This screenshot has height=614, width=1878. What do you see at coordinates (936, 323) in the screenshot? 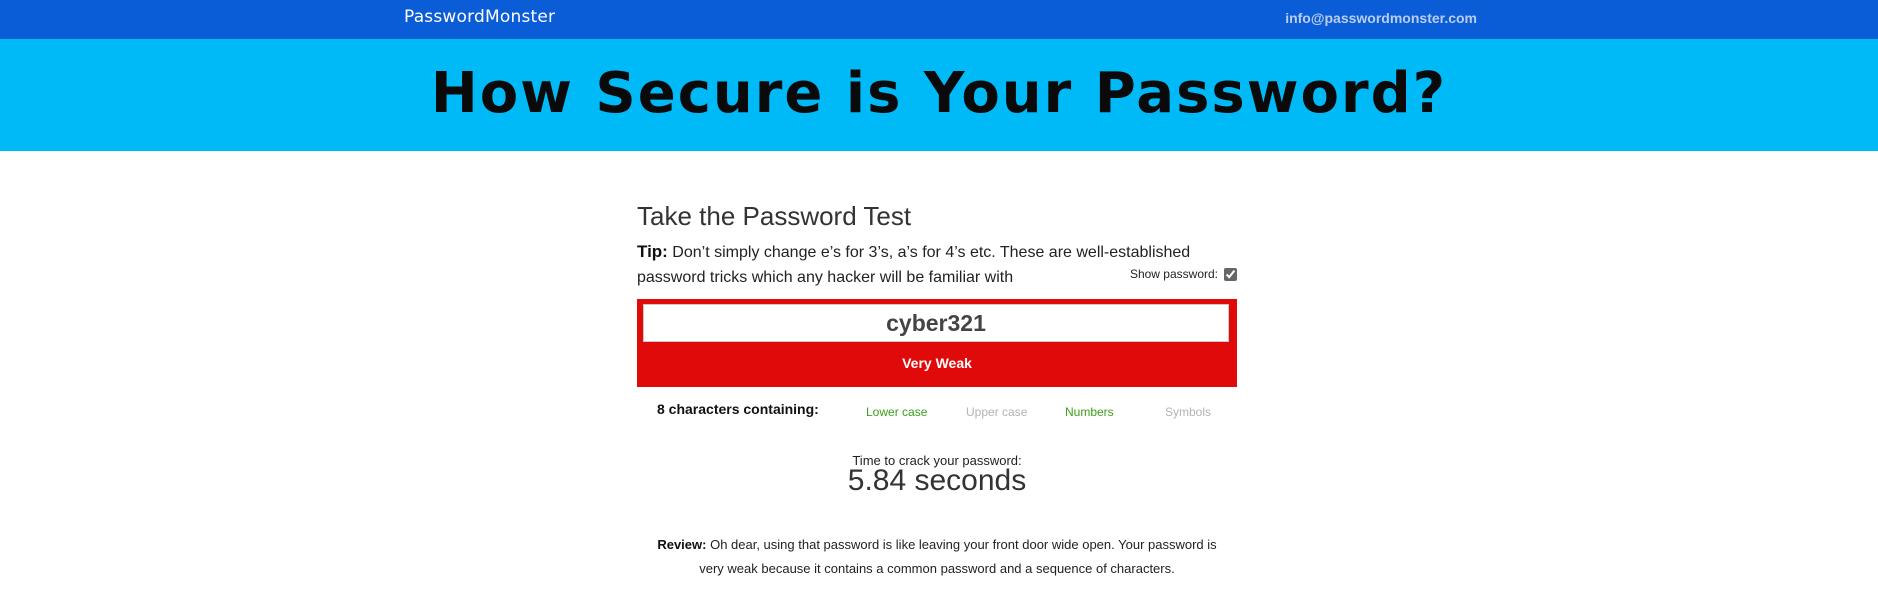
I see `password-input` at bounding box center [936, 323].